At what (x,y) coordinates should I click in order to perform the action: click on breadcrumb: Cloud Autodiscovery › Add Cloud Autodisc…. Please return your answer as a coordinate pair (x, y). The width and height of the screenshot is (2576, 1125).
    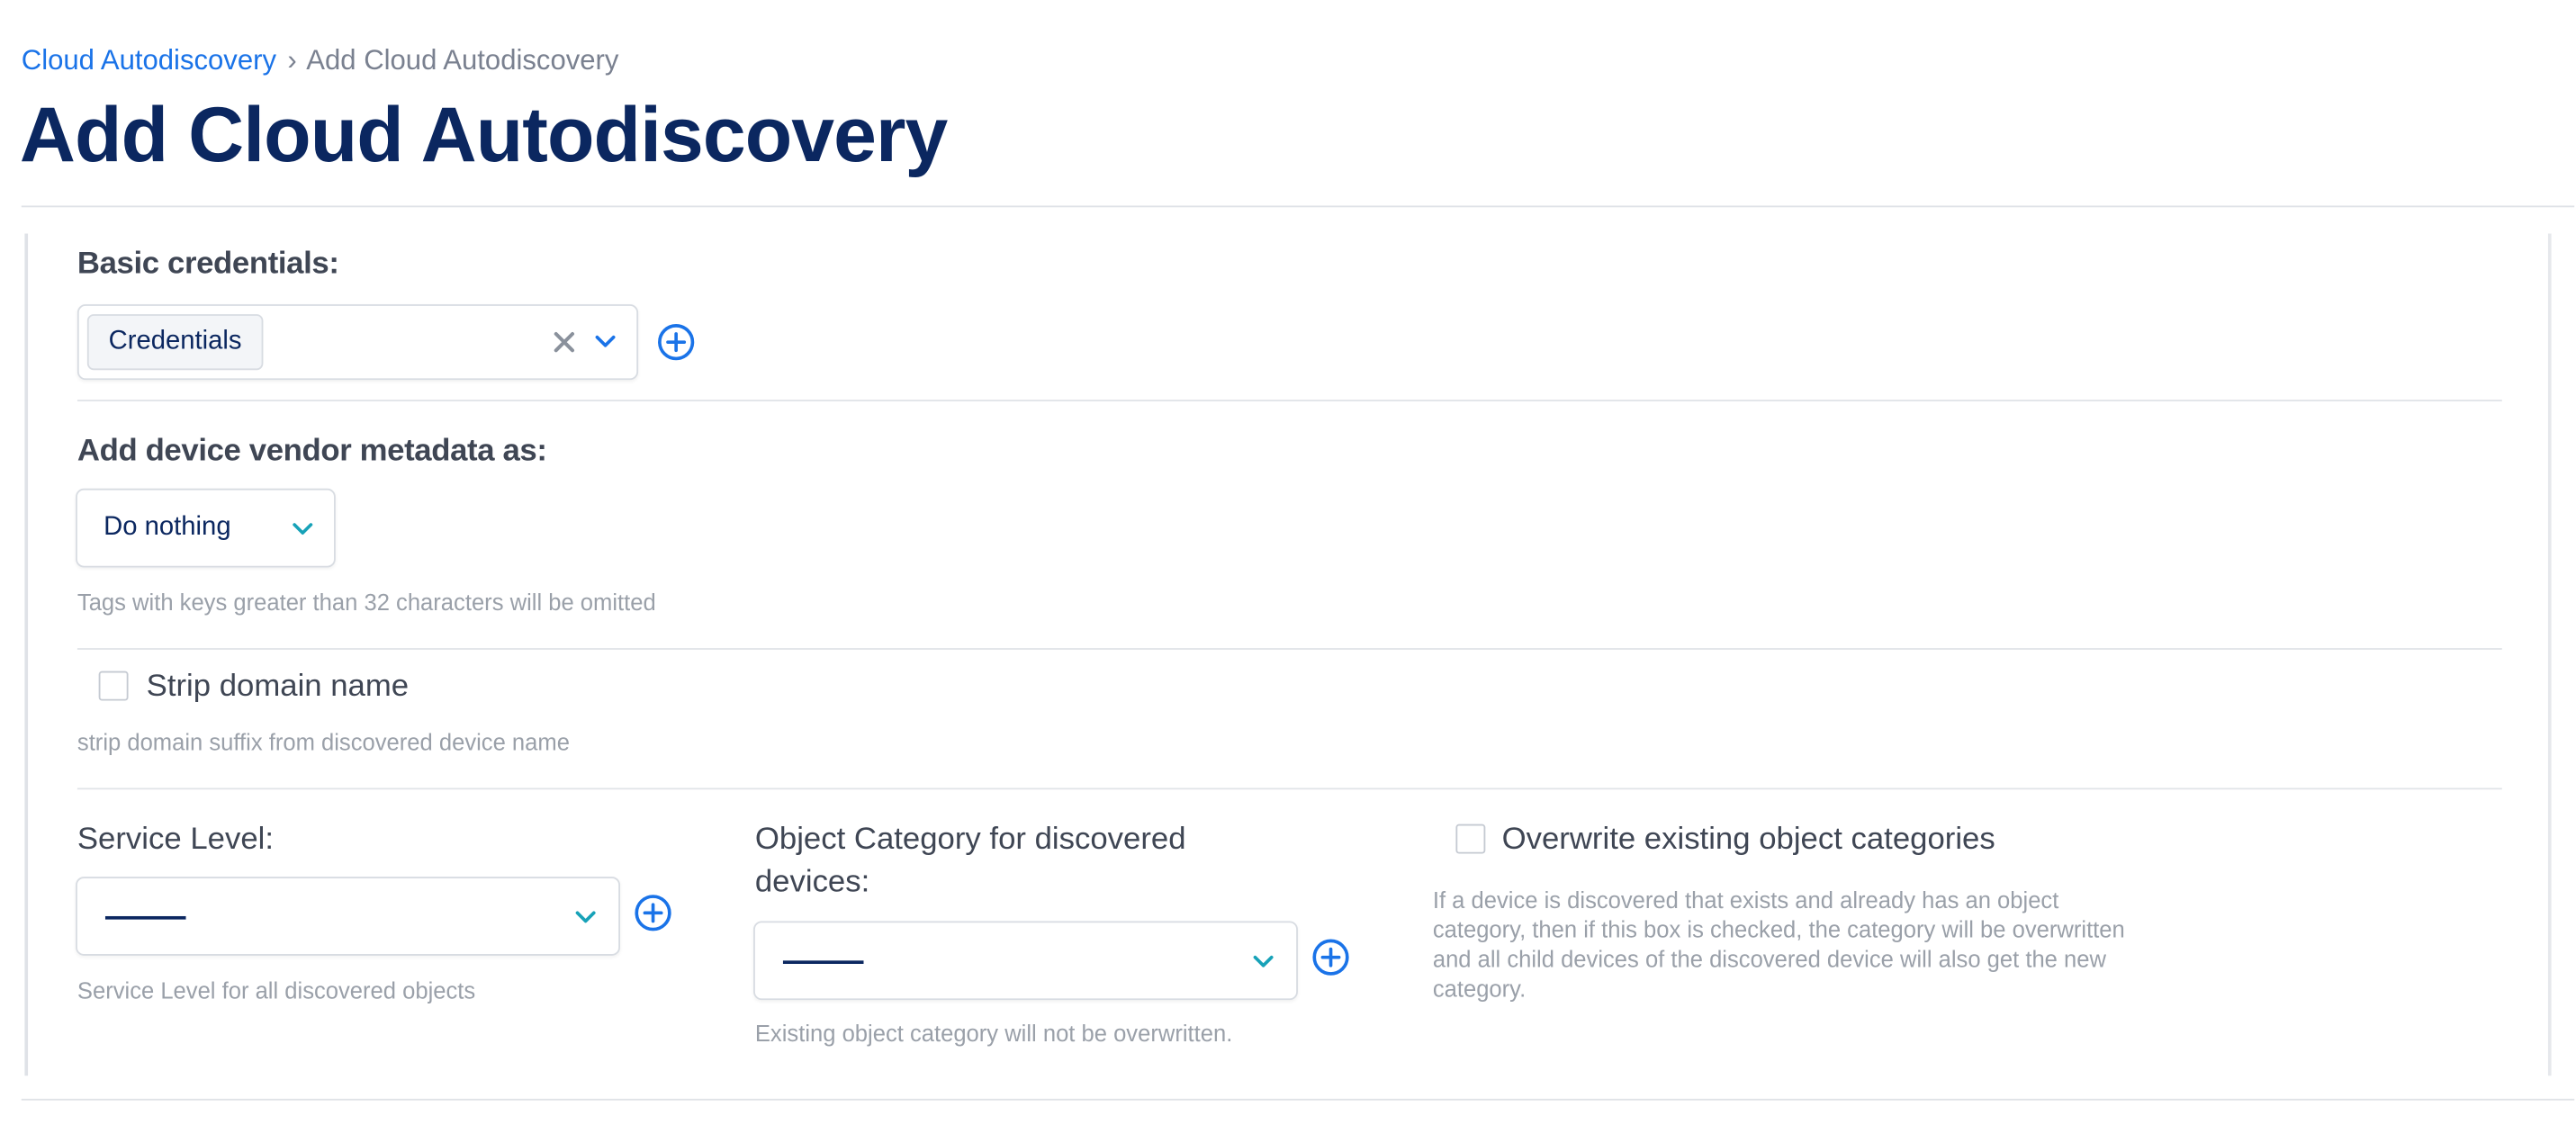
    Looking at the image, I should click on (320, 61).